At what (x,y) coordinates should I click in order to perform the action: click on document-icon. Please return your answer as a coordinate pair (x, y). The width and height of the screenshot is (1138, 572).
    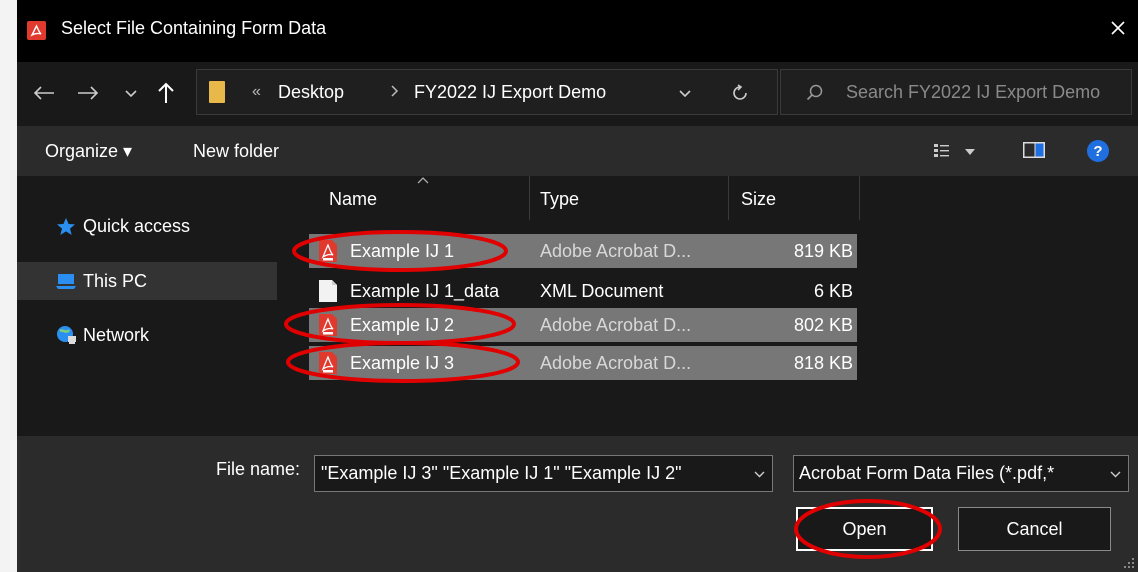
    Looking at the image, I should click on (328, 291).